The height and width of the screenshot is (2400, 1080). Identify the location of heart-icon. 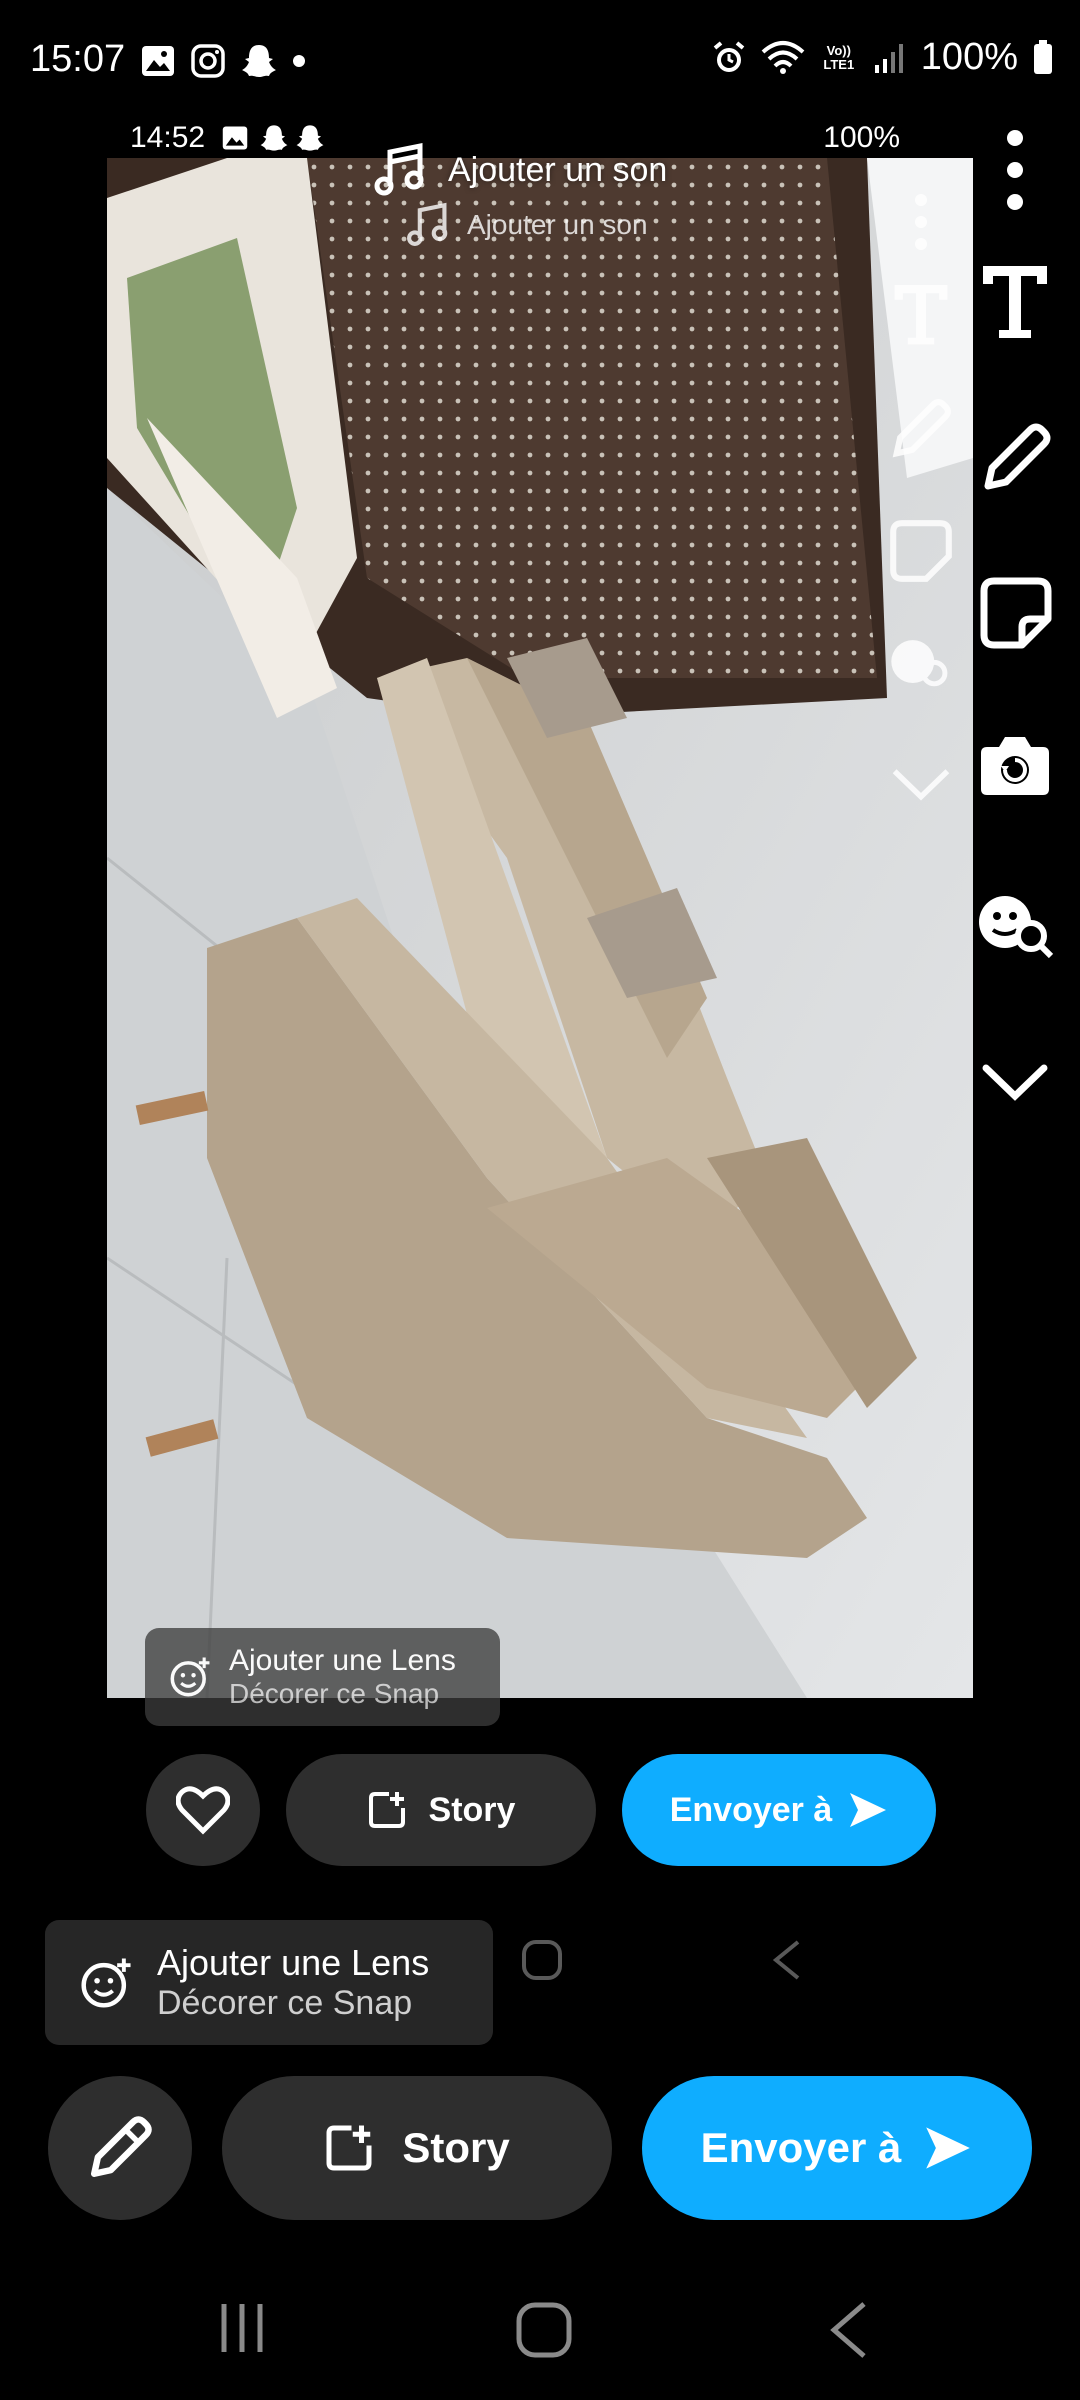
(203, 1810).